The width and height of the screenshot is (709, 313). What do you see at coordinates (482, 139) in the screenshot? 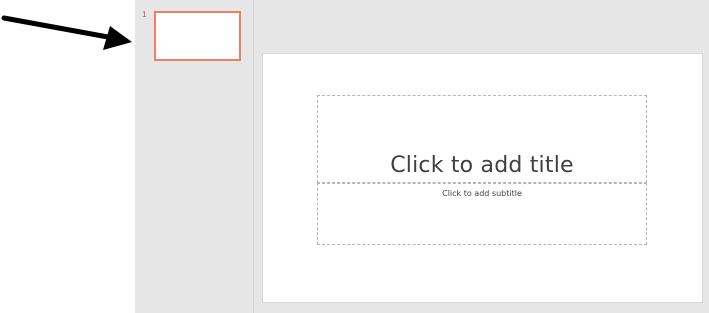
I see `title-placeholder: Click to add title` at bounding box center [482, 139].